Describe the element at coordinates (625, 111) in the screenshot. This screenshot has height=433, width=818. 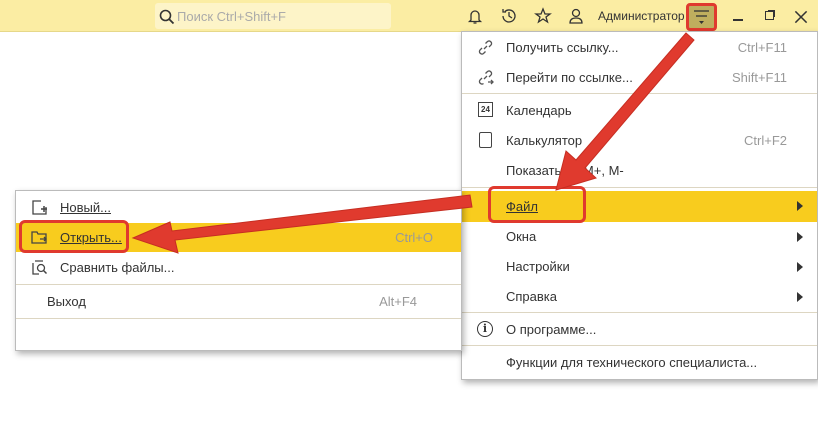
I see `arrow-to-file` at that location.